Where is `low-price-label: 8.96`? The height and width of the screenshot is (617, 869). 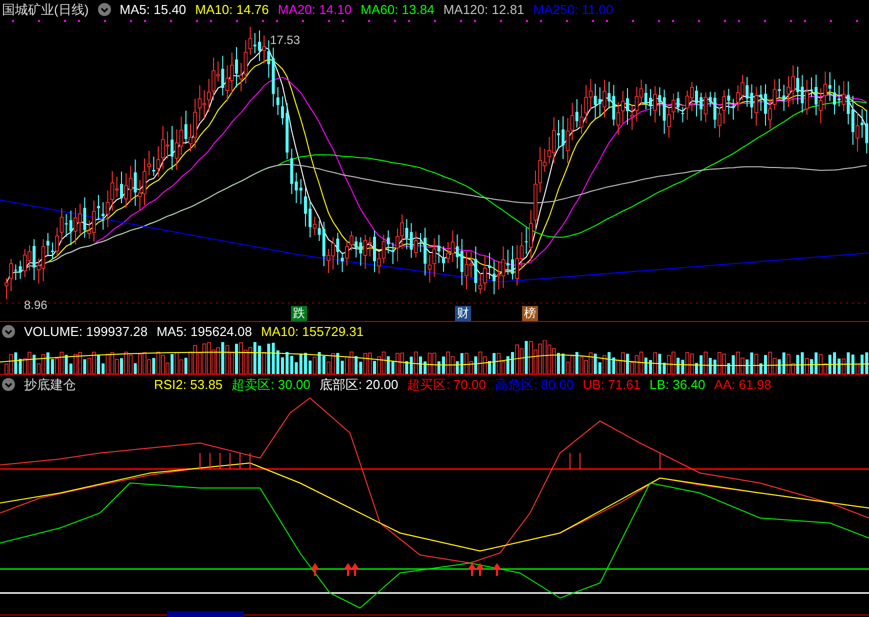
low-price-label: 8.96 is located at coordinates (36, 305).